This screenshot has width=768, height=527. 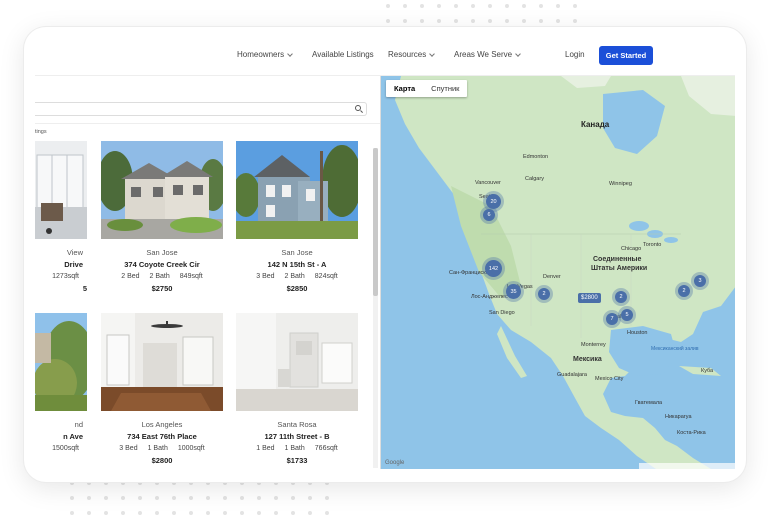 I want to click on map-cluster-marker: 5, so click(x=627, y=315).